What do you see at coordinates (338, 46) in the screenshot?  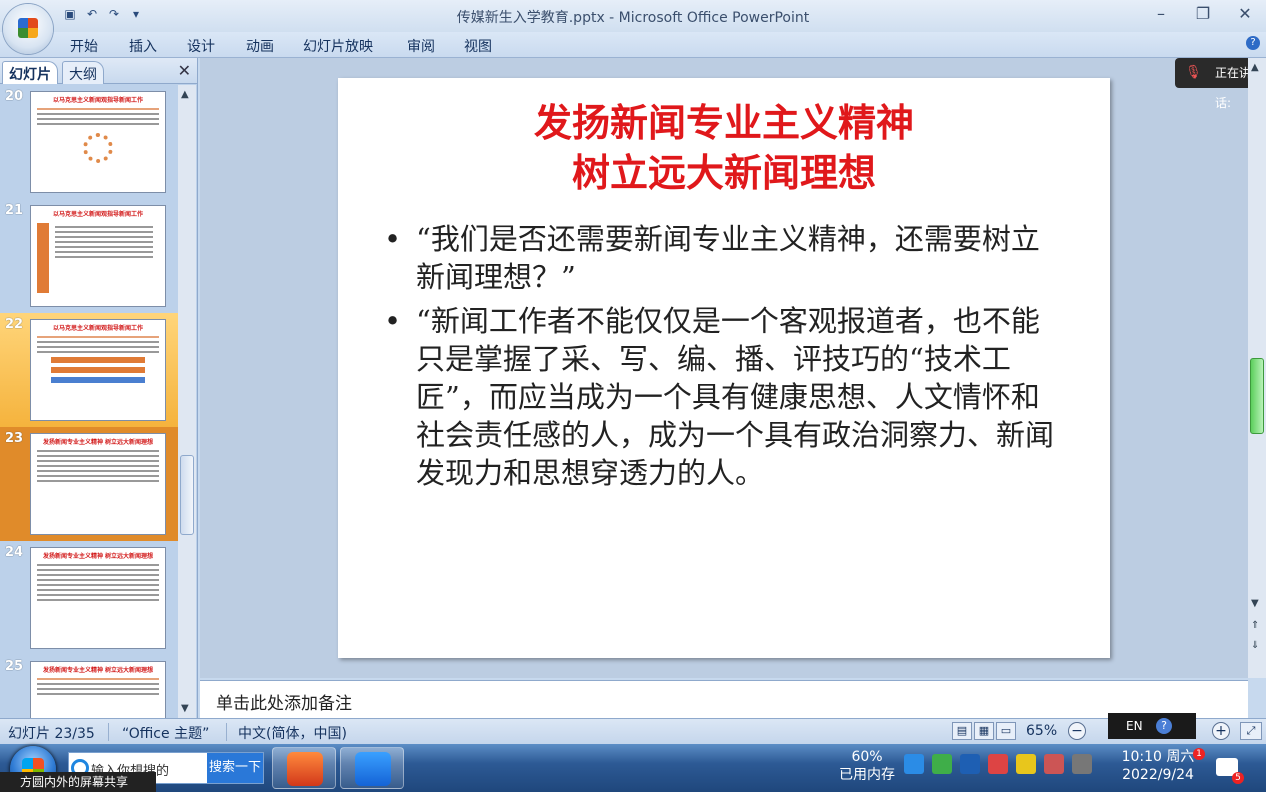 I see `tab-slideshow: 幻灯片放映` at bounding box center [338, 46].